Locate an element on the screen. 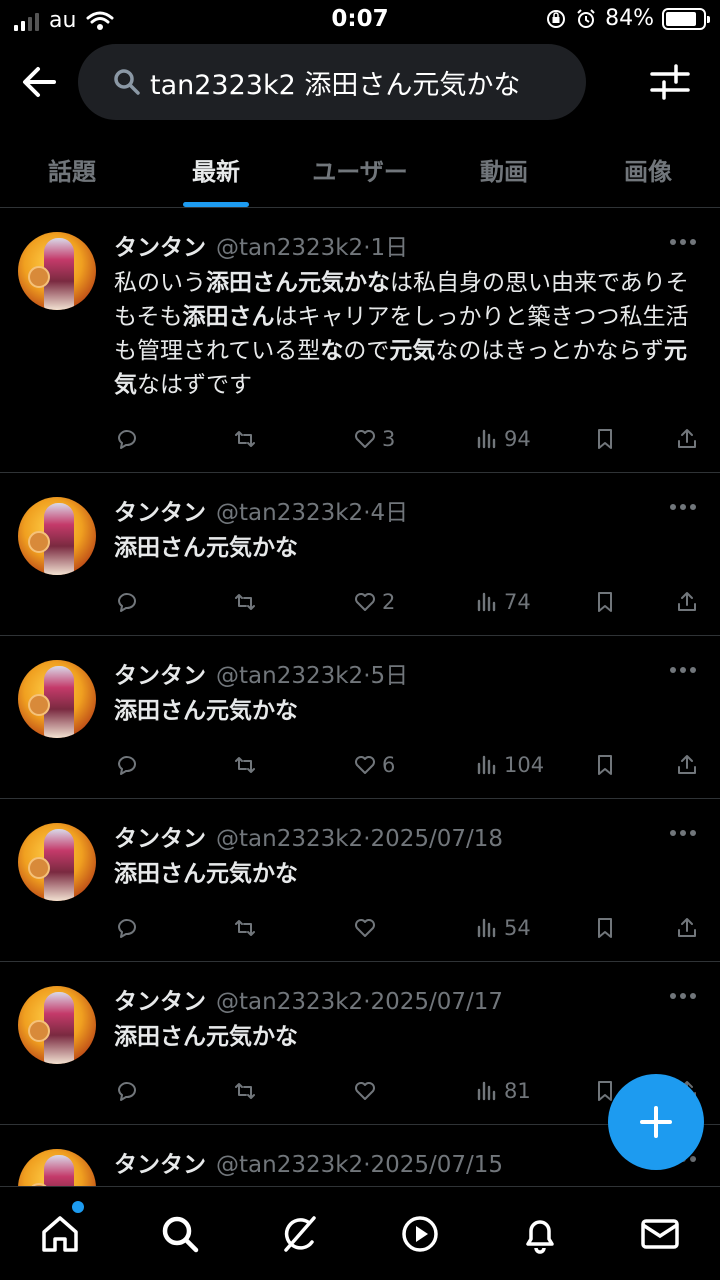 Image resolution: width=720 pixels, height=1280 pixels. post-text-segment: な is located at coordinates (332, 351).